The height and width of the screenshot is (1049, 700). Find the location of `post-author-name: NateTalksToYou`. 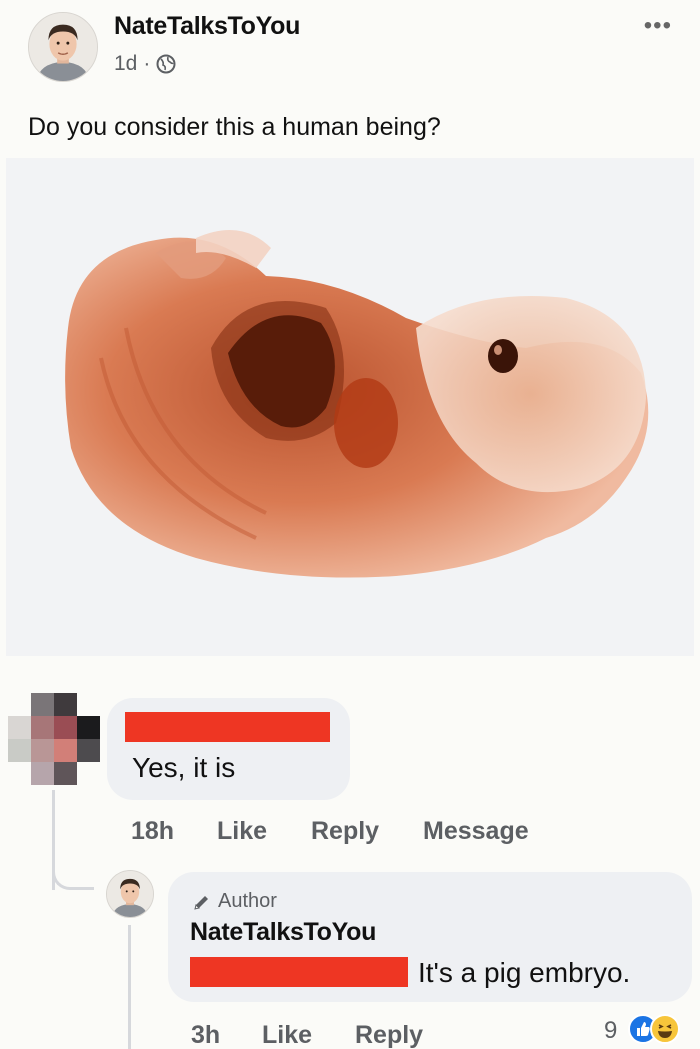

post-author-name: NateTalksToYou is located at coordinates (207, 26).